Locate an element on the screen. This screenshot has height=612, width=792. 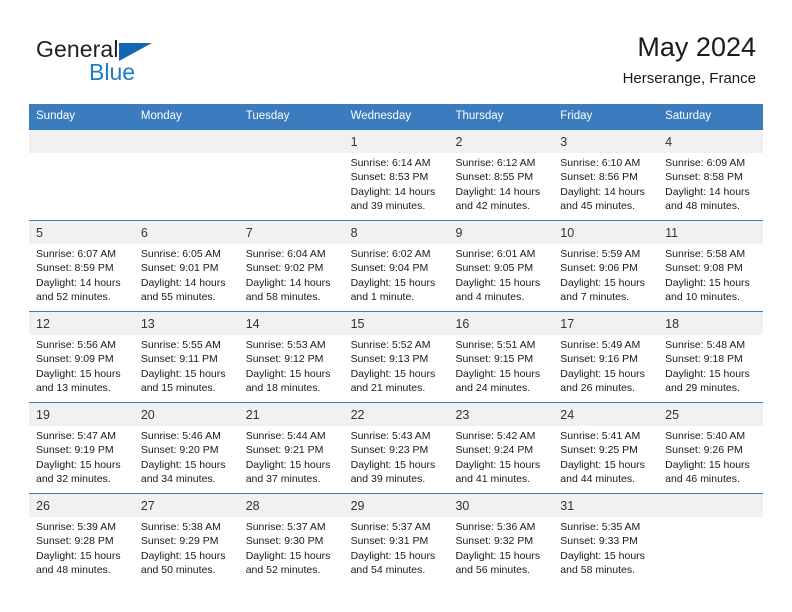
logo-text-blue: Blue is located at coordinates (112, 72).